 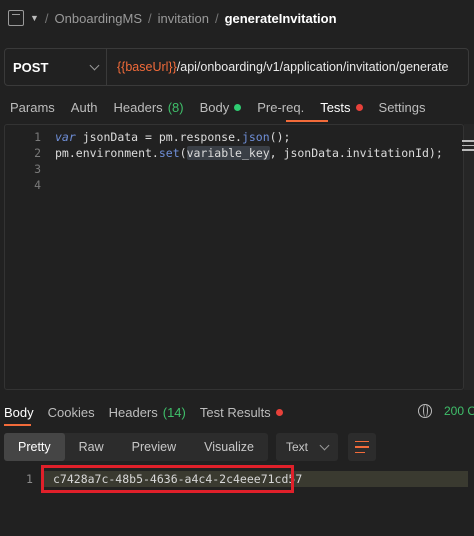 I want to click on menu-icon, so click(x=468, y=147).